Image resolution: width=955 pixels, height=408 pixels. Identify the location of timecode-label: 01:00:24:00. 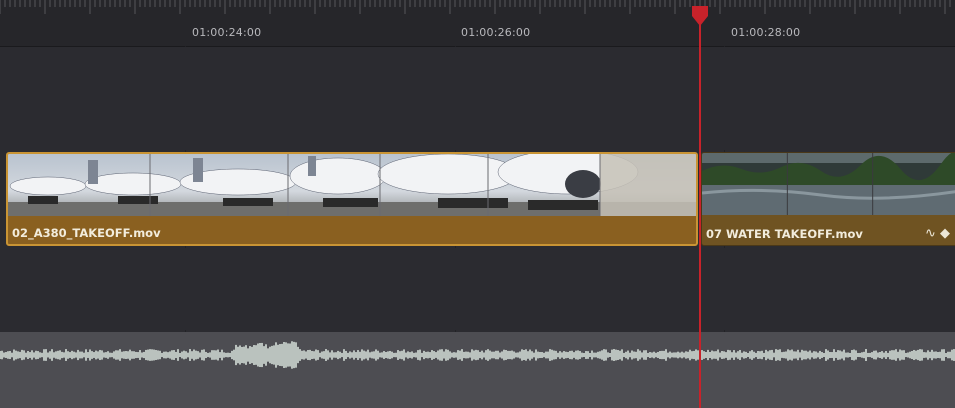
(227, 32).